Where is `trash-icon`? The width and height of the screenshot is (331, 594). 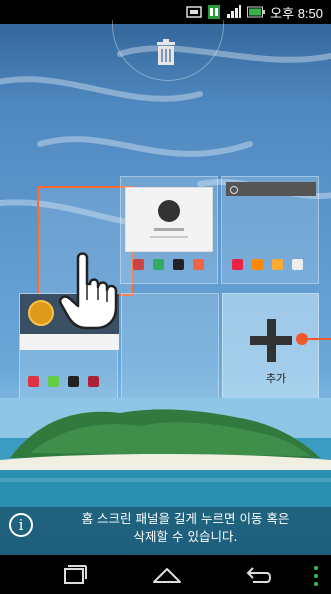
trash-icon is located at coordinates (166, 53).